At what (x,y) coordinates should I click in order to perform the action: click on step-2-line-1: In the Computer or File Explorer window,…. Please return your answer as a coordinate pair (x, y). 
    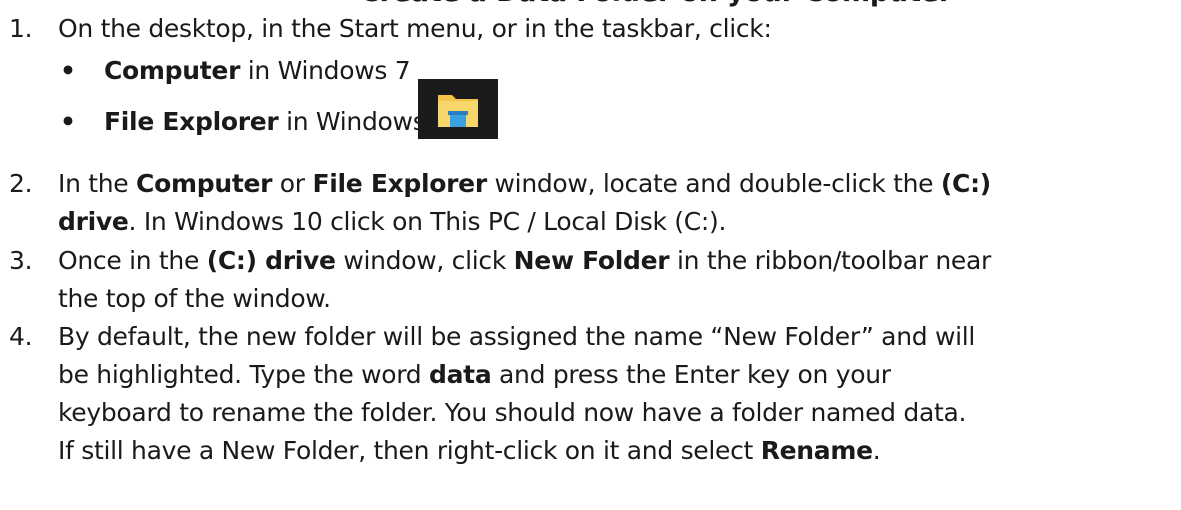
    Looking at the image, I should click on (615, 184).